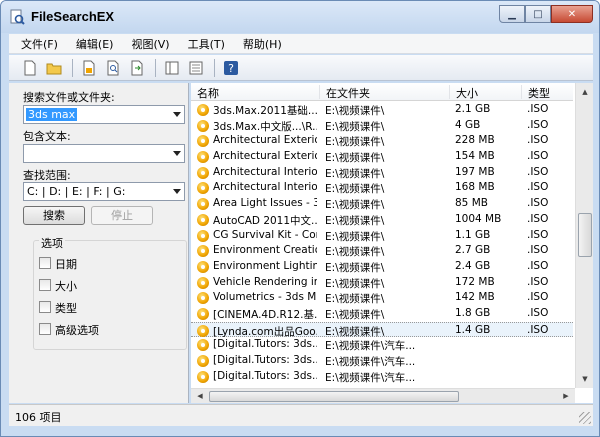 This screenshot has width=600, height=437. I want to click on cell-size: 197 MB, so click(475, 171).